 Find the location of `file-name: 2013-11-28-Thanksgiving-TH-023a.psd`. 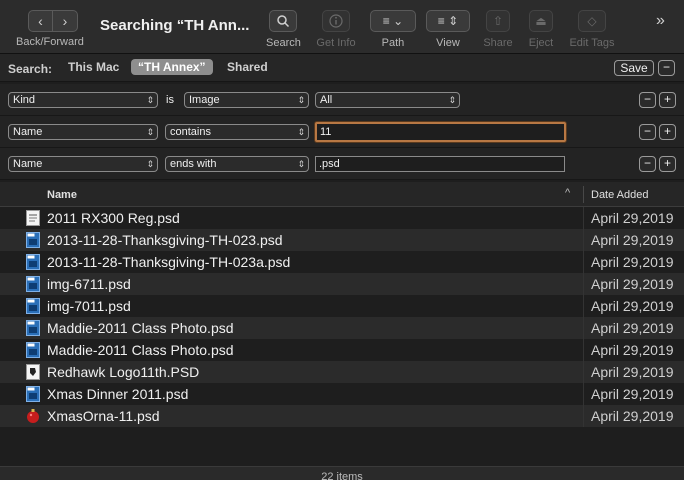

file-name: 2013-11-28-Thanksgiving-TH-023a.psd is located at coordinates (169, 262).